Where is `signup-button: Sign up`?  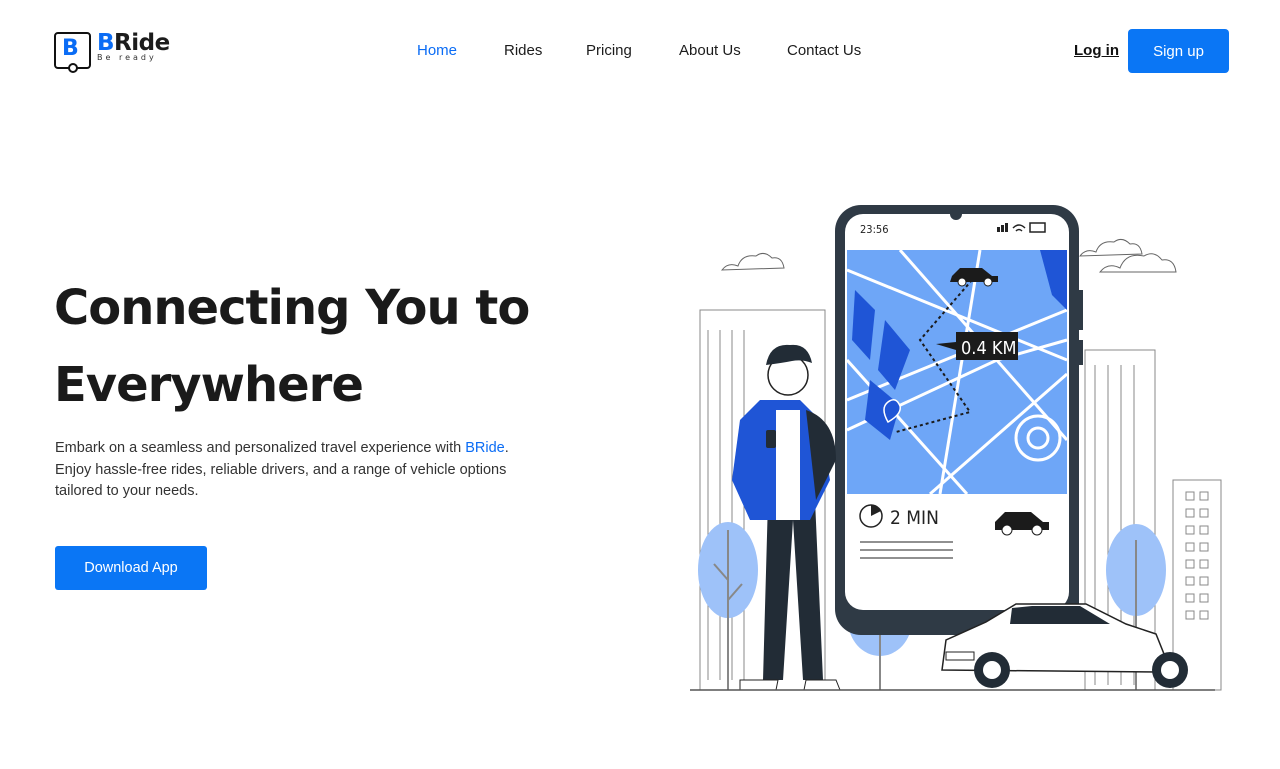
signup-button: Sign up is located at coordinates (1178, 51).